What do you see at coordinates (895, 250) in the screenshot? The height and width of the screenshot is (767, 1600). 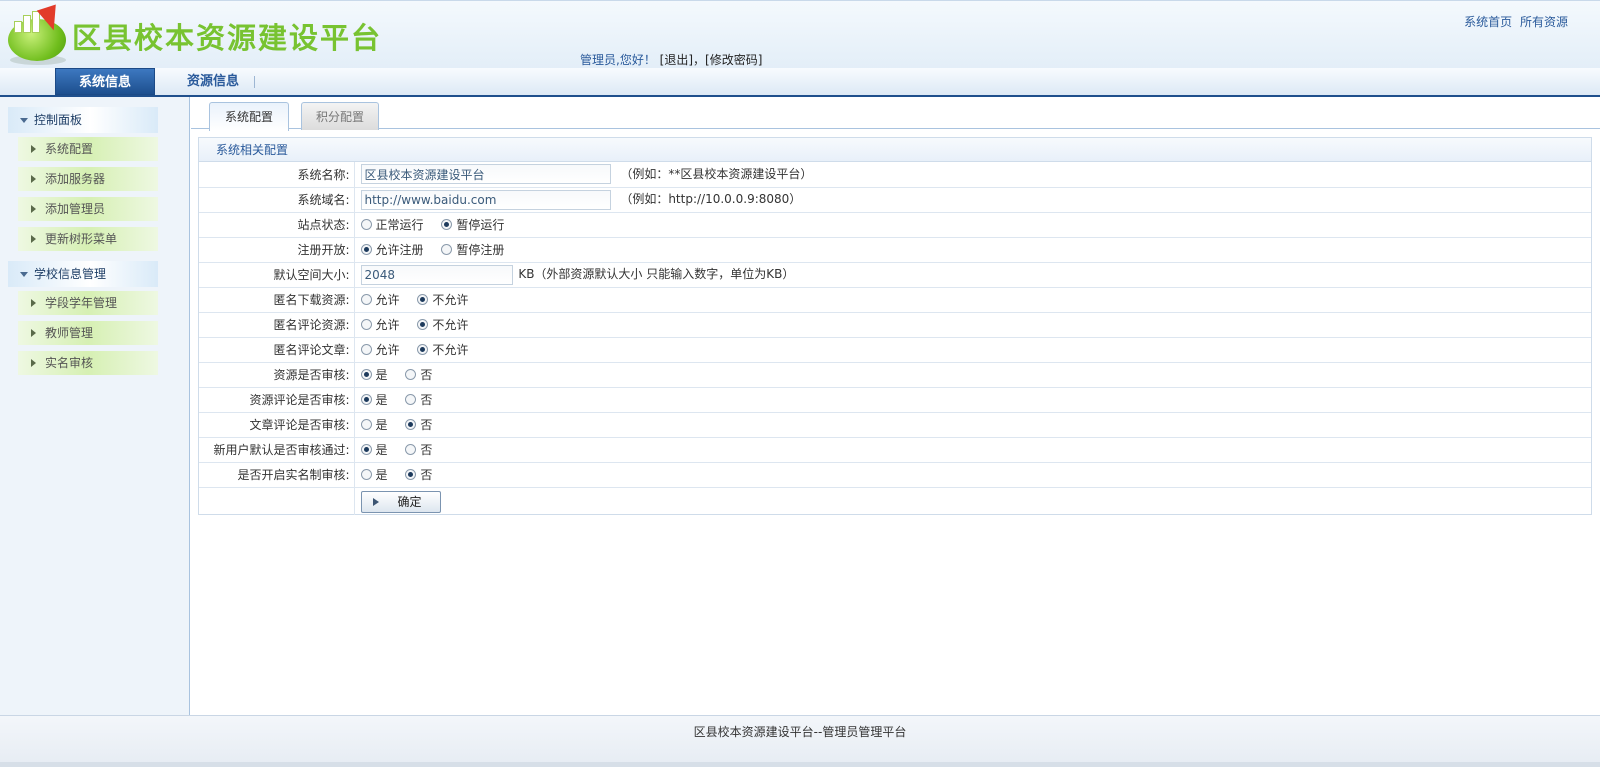 I see `form-row: 注册开放: 允许注册 暂停注册` at bounding box center [895, 250].